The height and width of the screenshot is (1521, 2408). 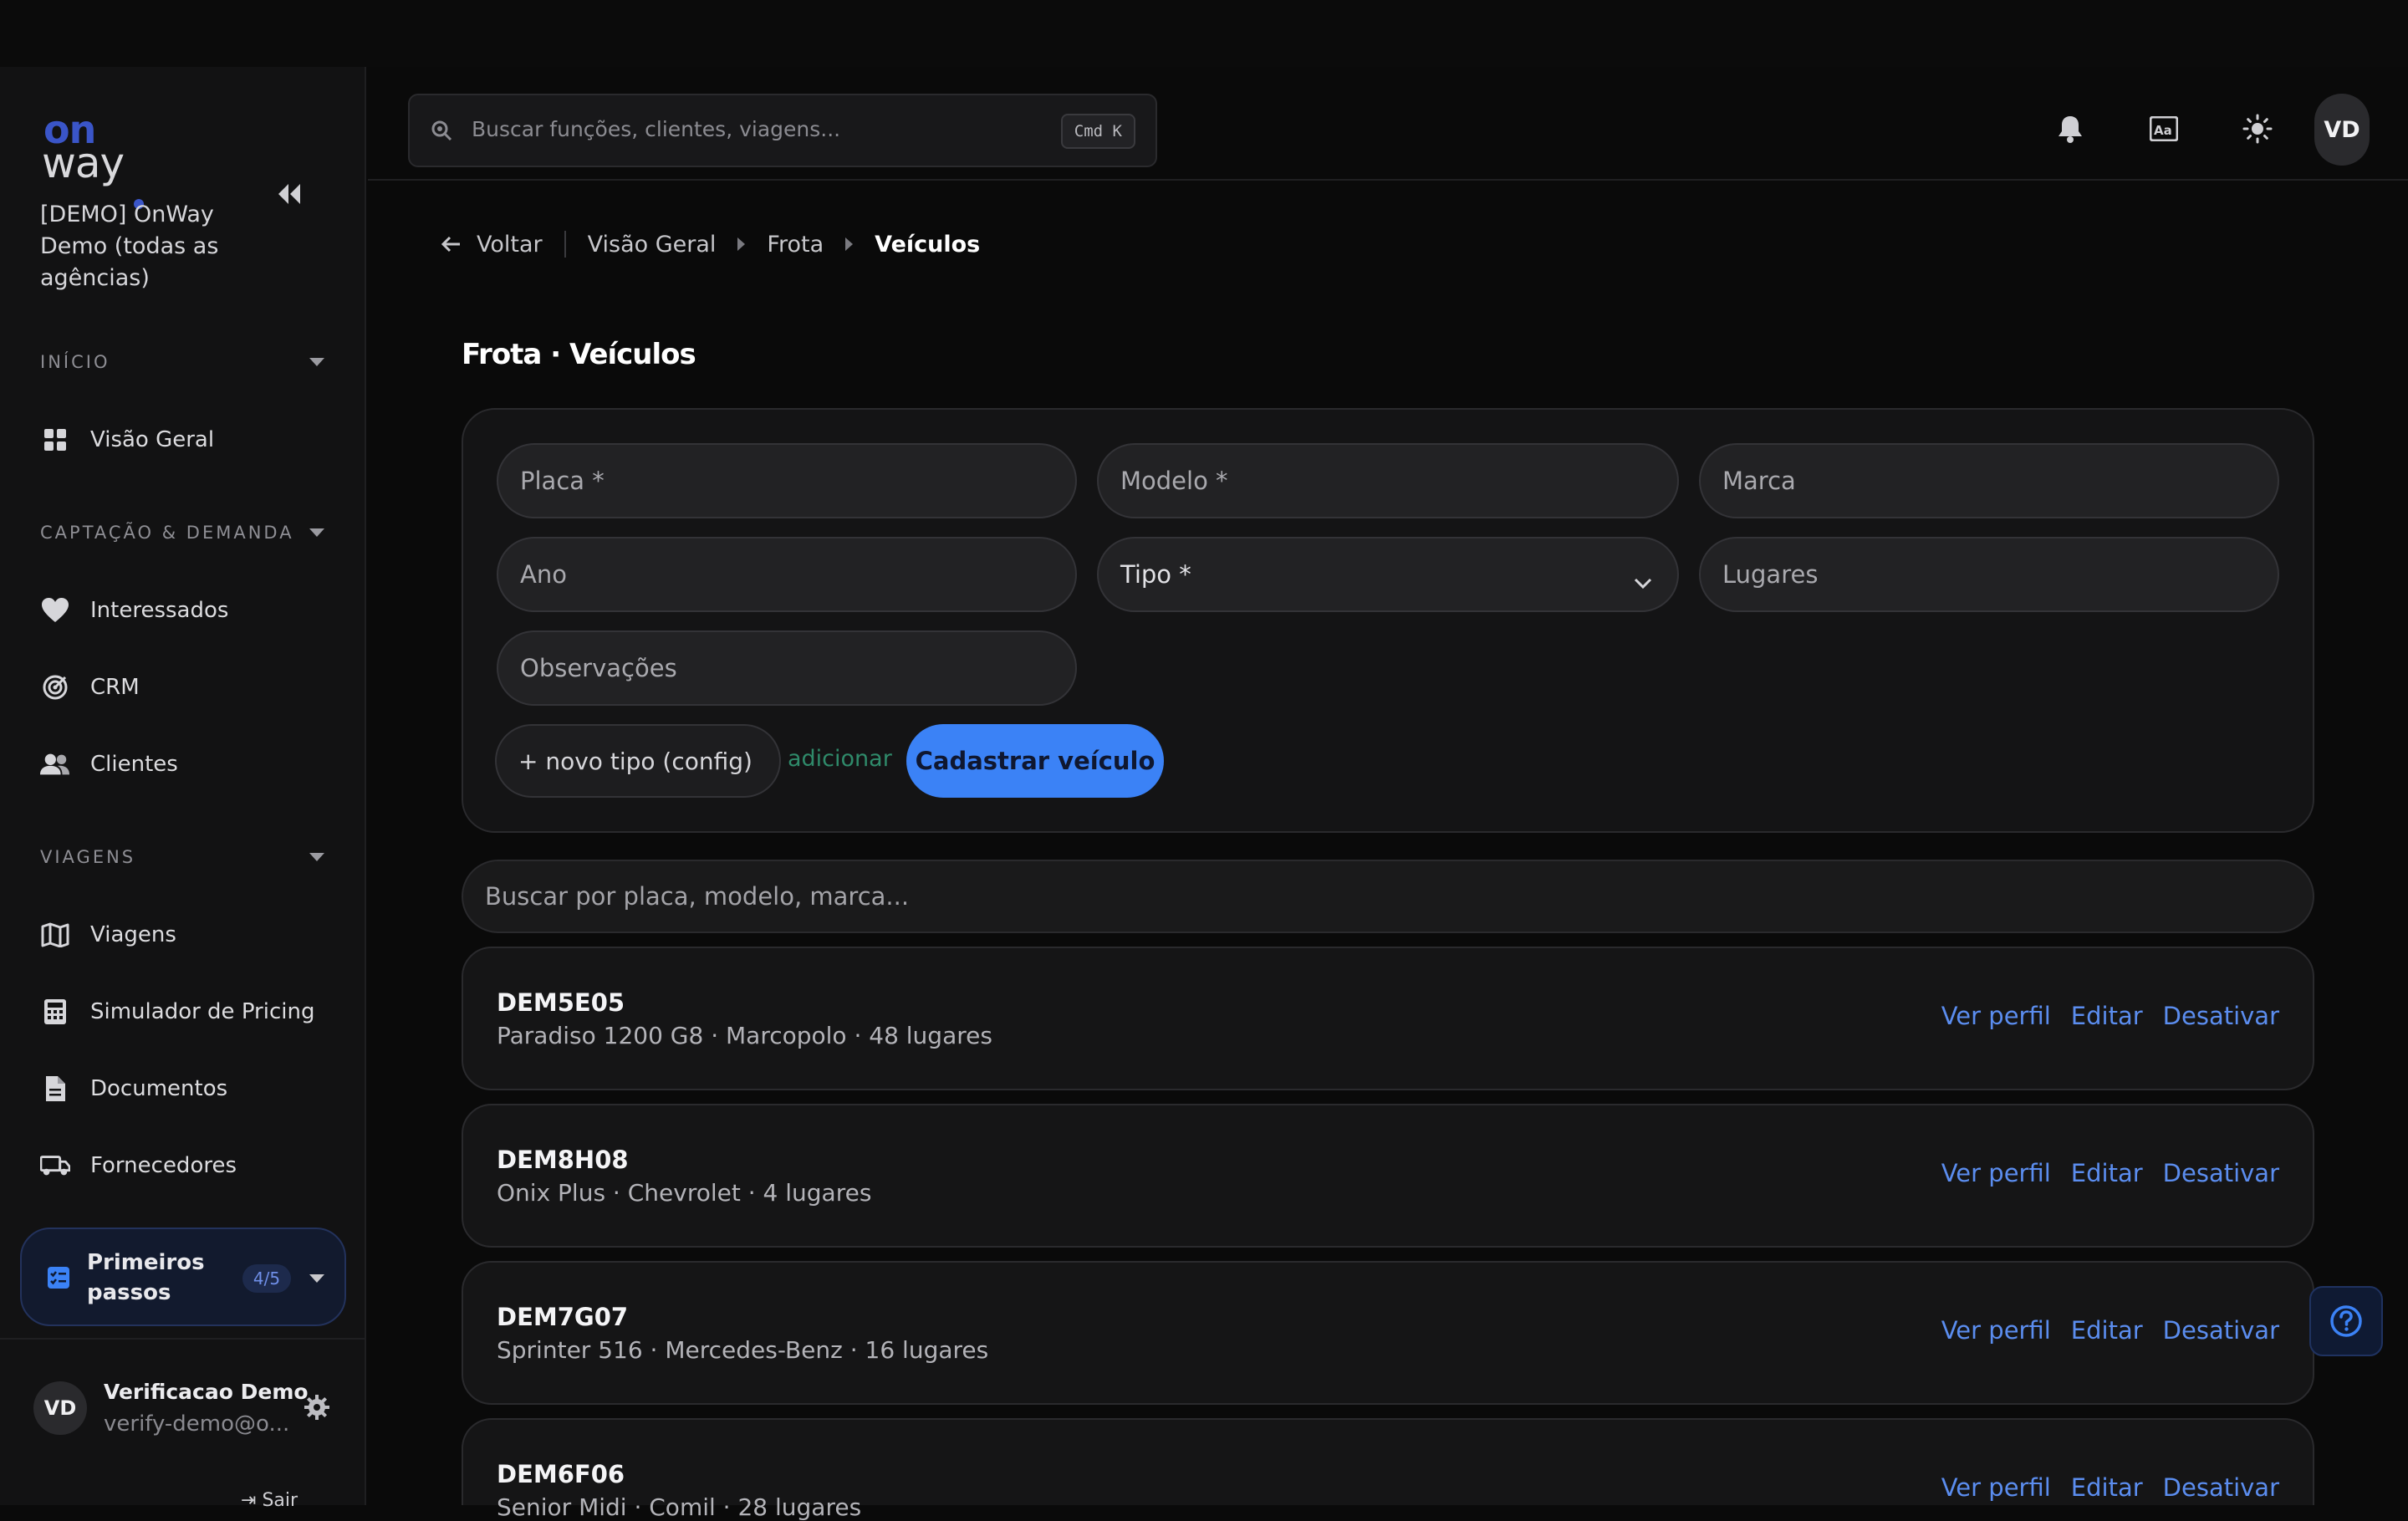 What do you see at coordinates (159, 1088) in the screenshot?
I see `sidebar-item-label: Documentos` at bounding box center [159, 1088].